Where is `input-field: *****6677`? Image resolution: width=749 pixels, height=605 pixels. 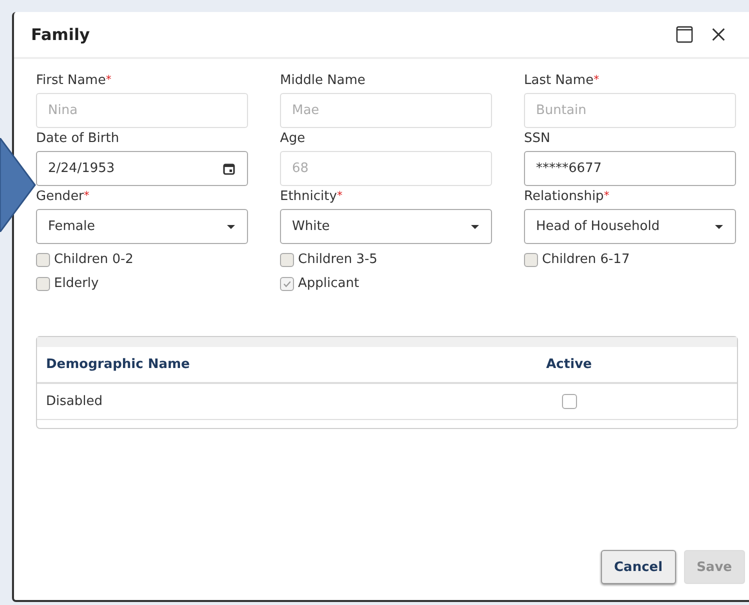
input-field: *****6677 is located at coordinates (630, 168).